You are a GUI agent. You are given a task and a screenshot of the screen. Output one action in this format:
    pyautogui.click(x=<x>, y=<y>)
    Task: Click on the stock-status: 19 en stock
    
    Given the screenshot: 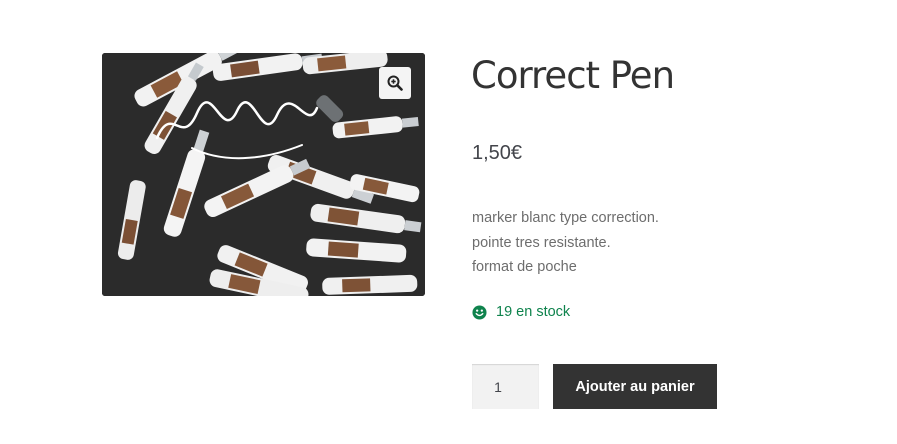 What is the action you would take?
    pyautogui.click(x=521, y=312)
    